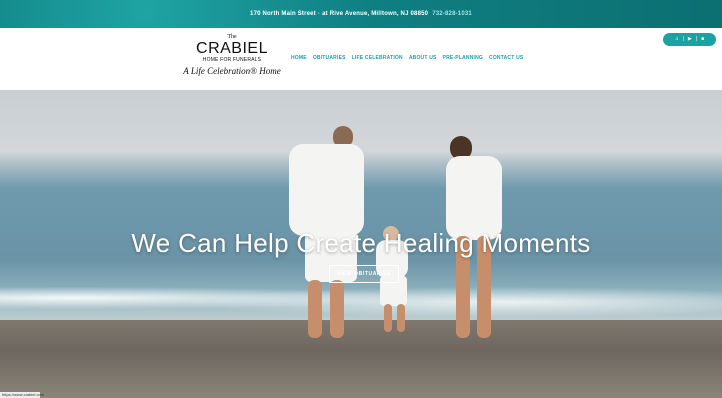 The width and height of the screenshot is (722, 398). I want to click on logo-name: CRABIEL, so click(232, 48).